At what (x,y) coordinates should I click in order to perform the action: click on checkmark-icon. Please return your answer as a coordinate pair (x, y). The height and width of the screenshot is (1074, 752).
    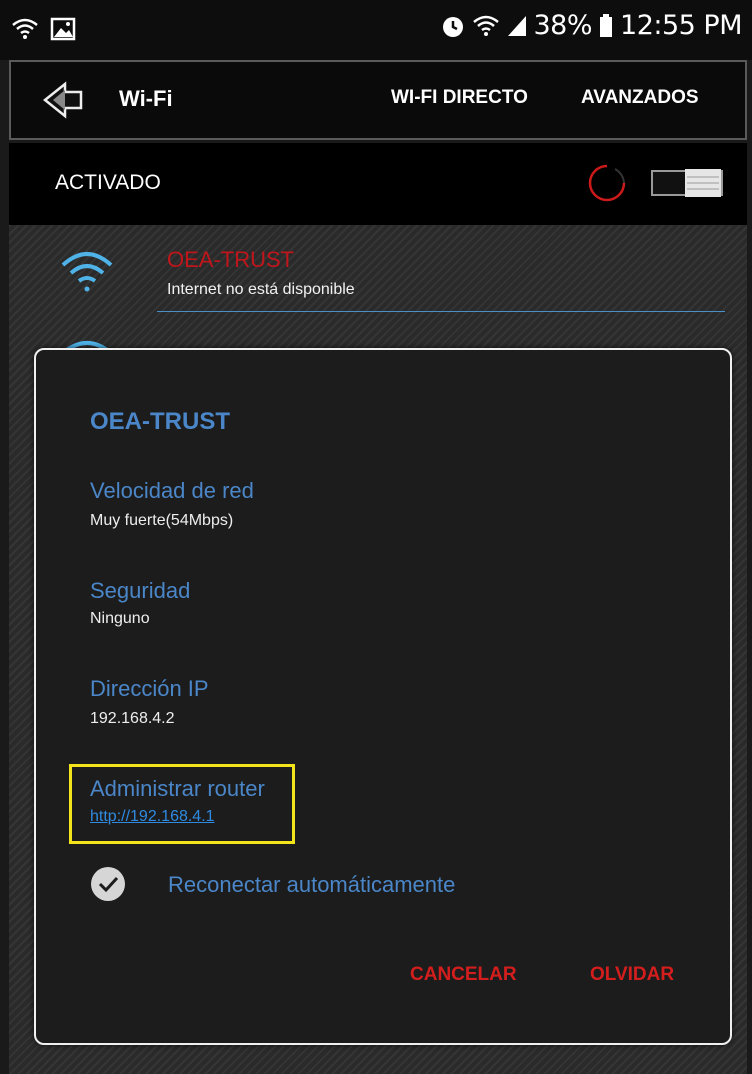
    Looking at the image, I should click on (108, 884).